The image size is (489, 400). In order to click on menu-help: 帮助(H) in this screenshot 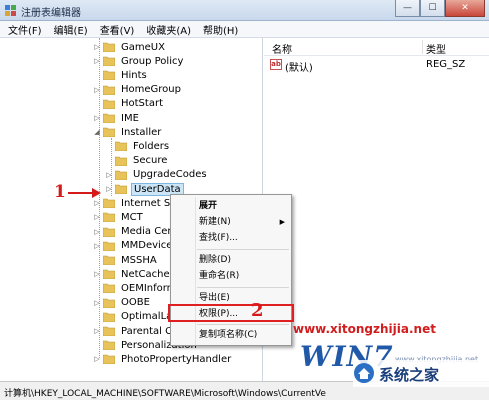, I will do `click(220, 29)`.